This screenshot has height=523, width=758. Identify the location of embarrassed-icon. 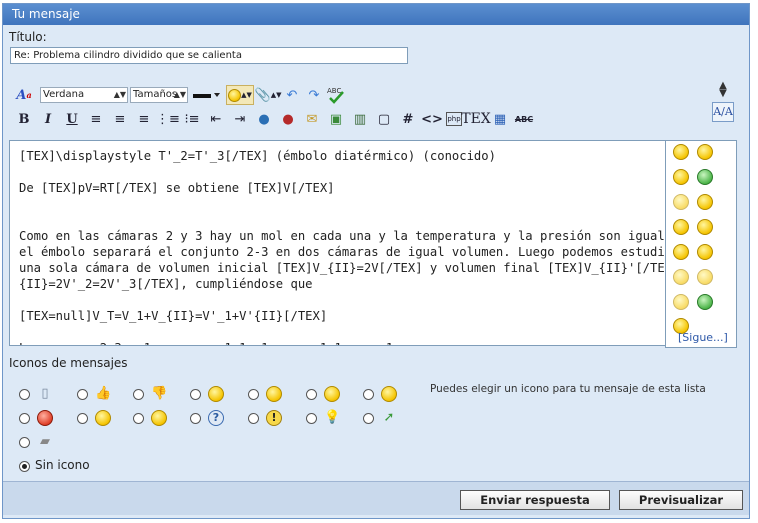
(681, 277).